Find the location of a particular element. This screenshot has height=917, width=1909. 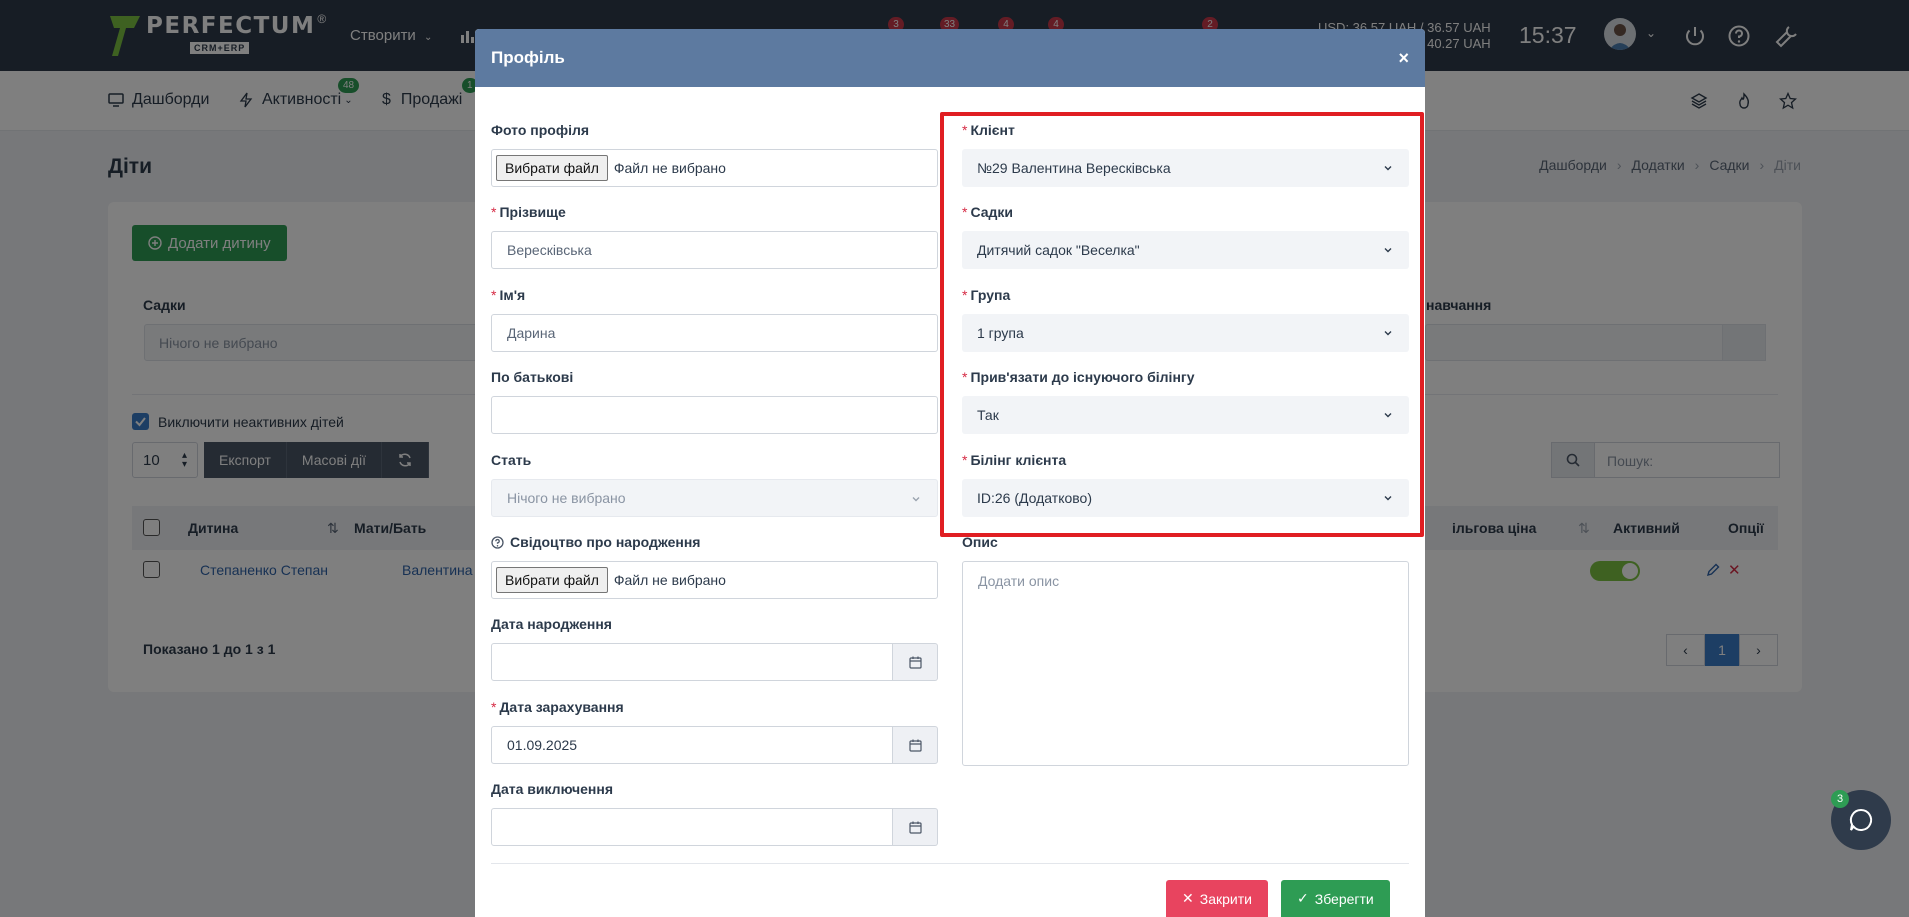

exclude-date-label: Дата виключення is located at coordinates (552, 789).